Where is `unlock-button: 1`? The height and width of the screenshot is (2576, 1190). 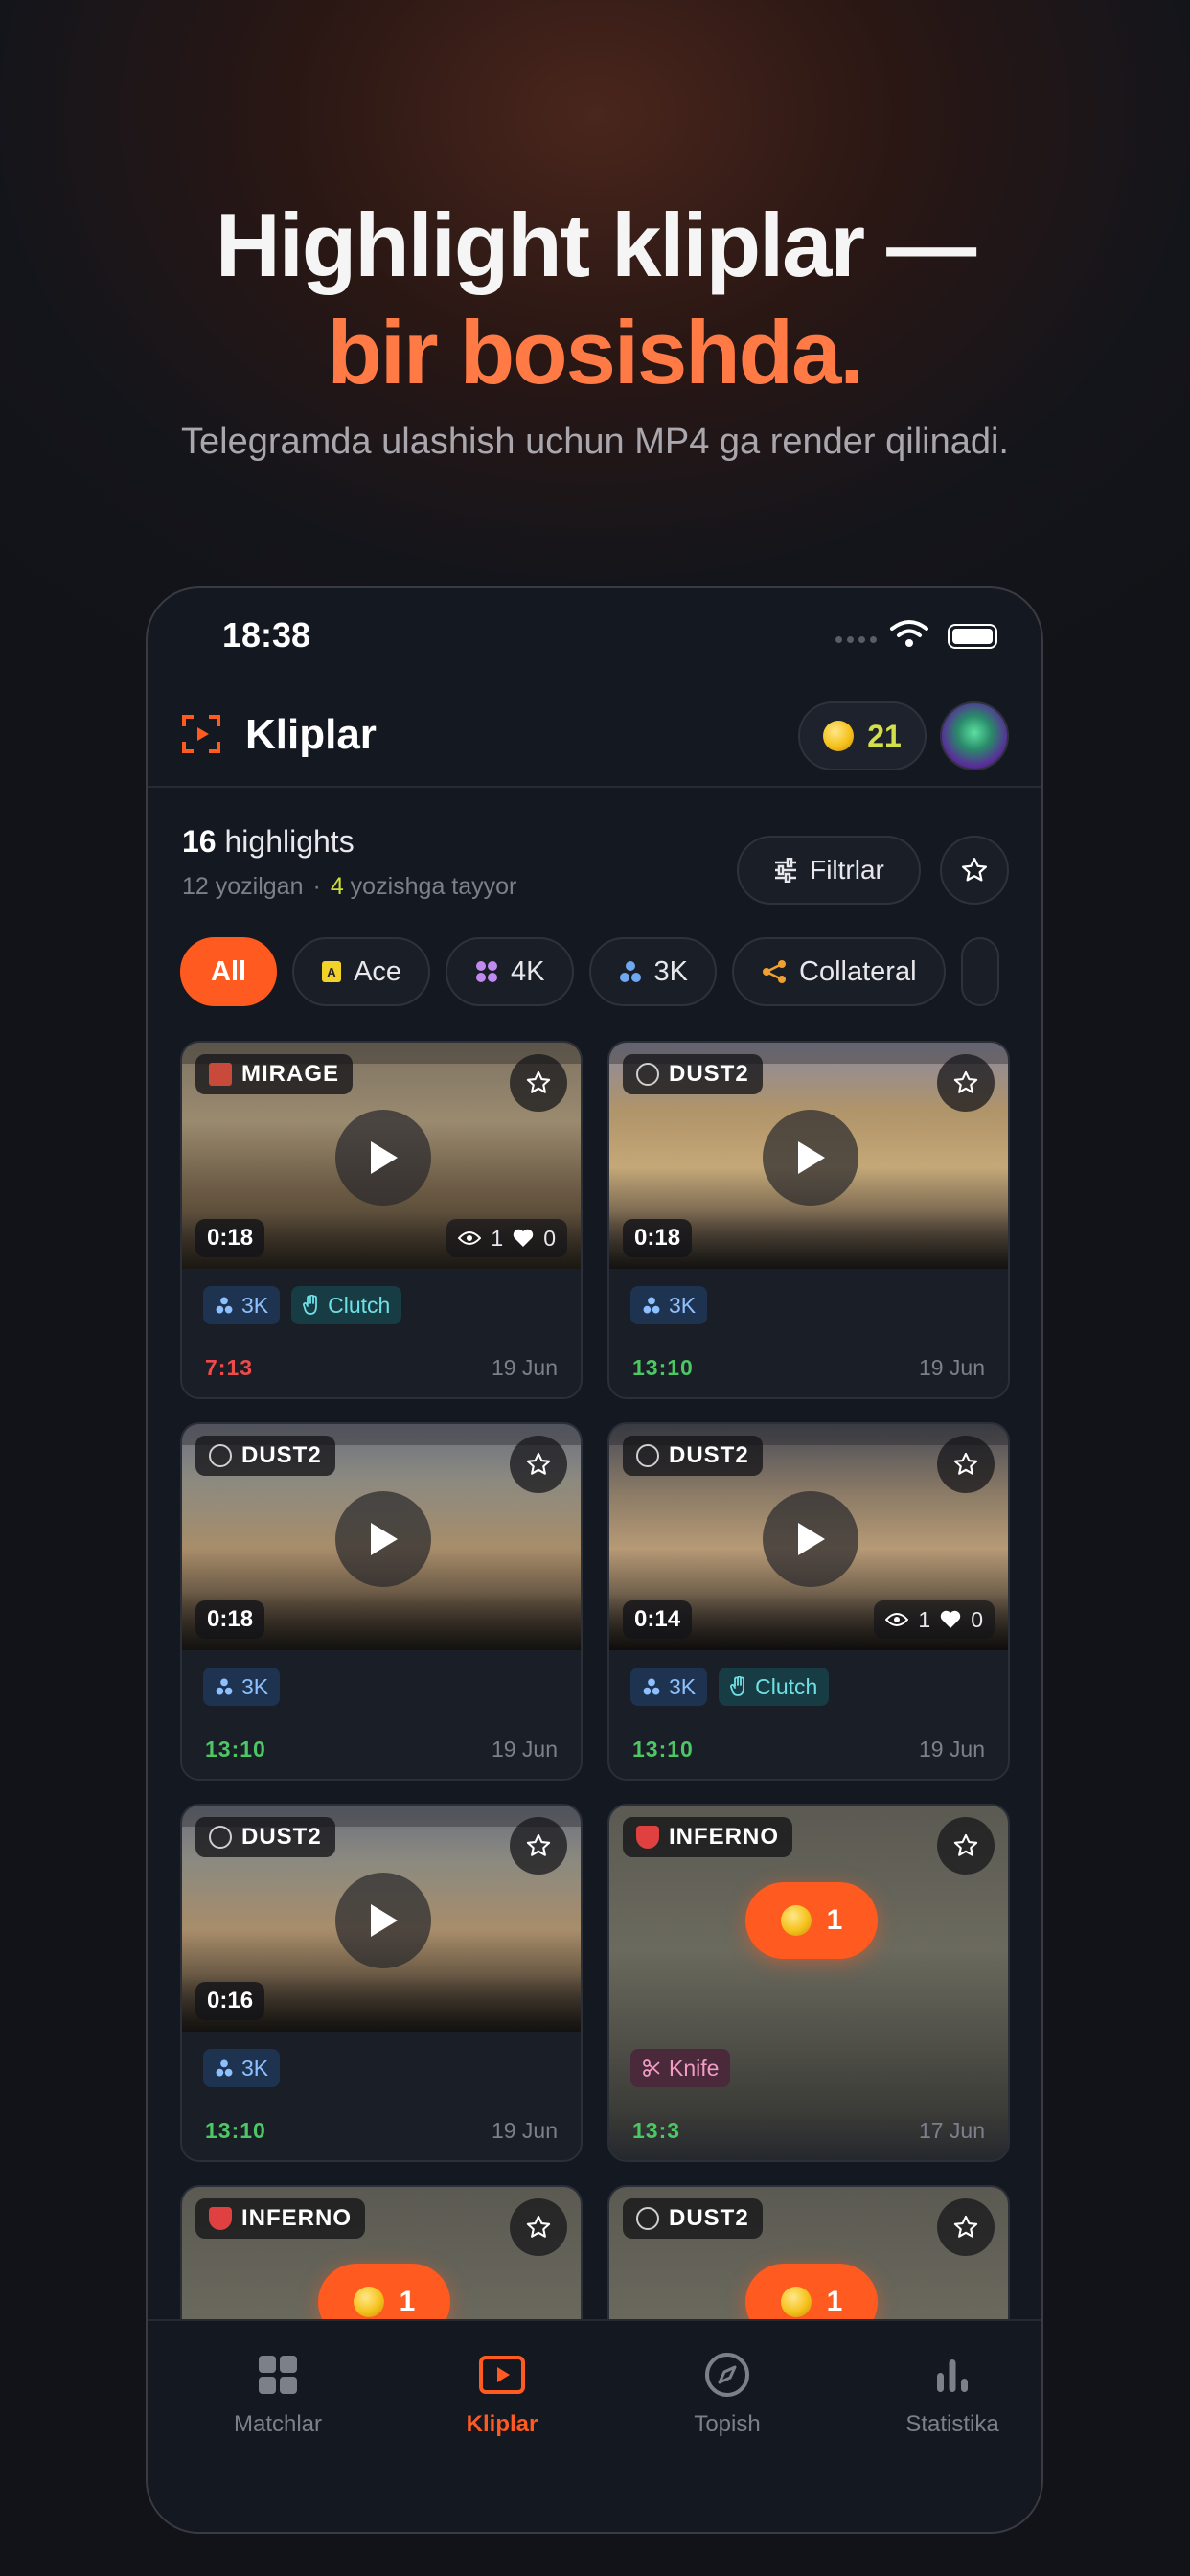 unlock-button: 1 is located at coordinates (811, 1920).